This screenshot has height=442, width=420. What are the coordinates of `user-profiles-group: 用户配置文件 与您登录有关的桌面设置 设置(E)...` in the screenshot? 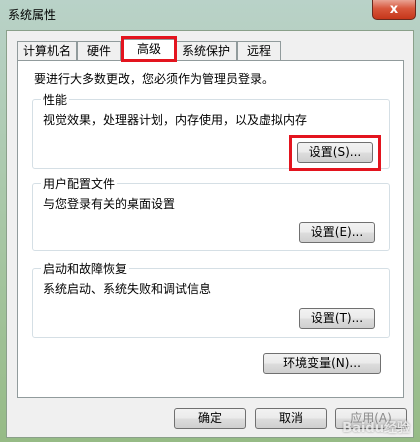 It's located at (211, 213).